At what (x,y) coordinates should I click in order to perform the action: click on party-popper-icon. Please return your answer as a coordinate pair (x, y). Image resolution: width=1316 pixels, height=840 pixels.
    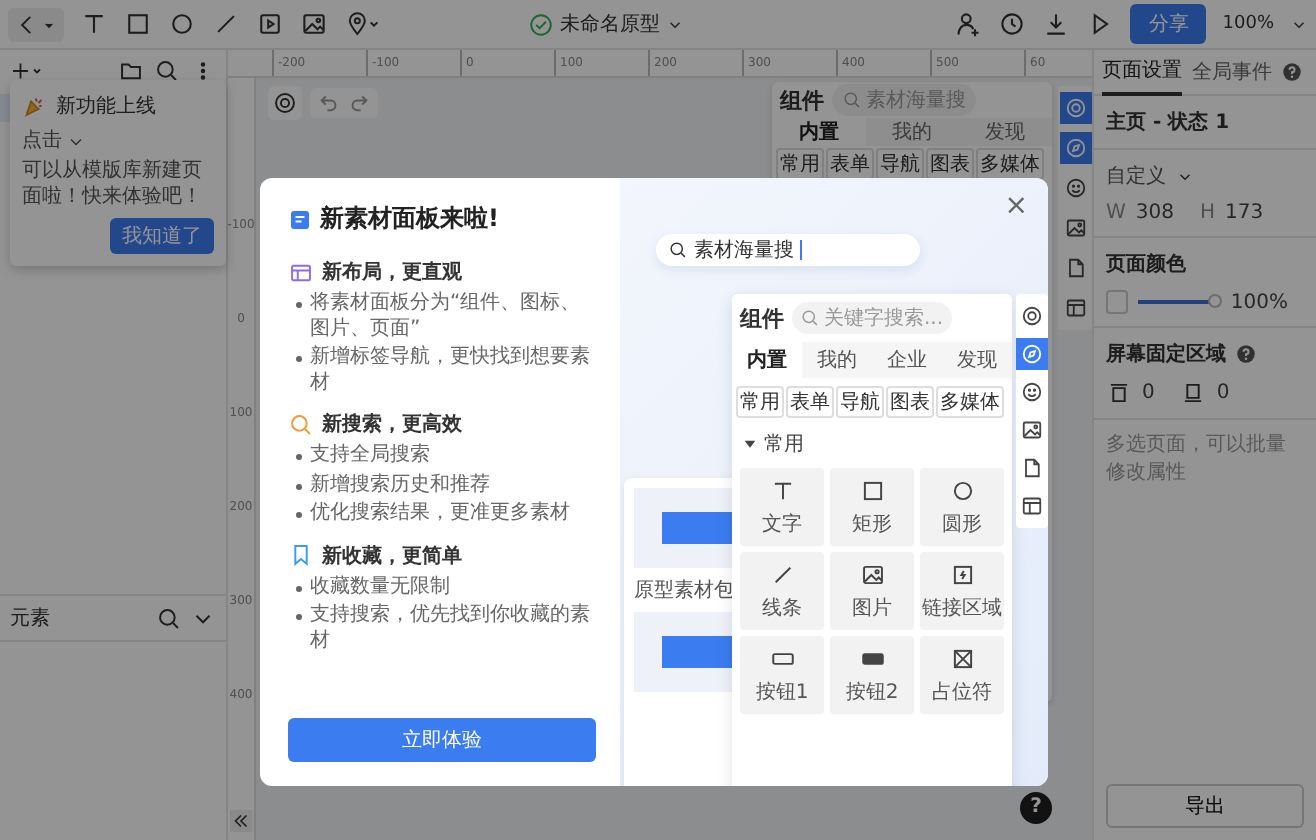
    Looking at the image, I should click on (34, 106).